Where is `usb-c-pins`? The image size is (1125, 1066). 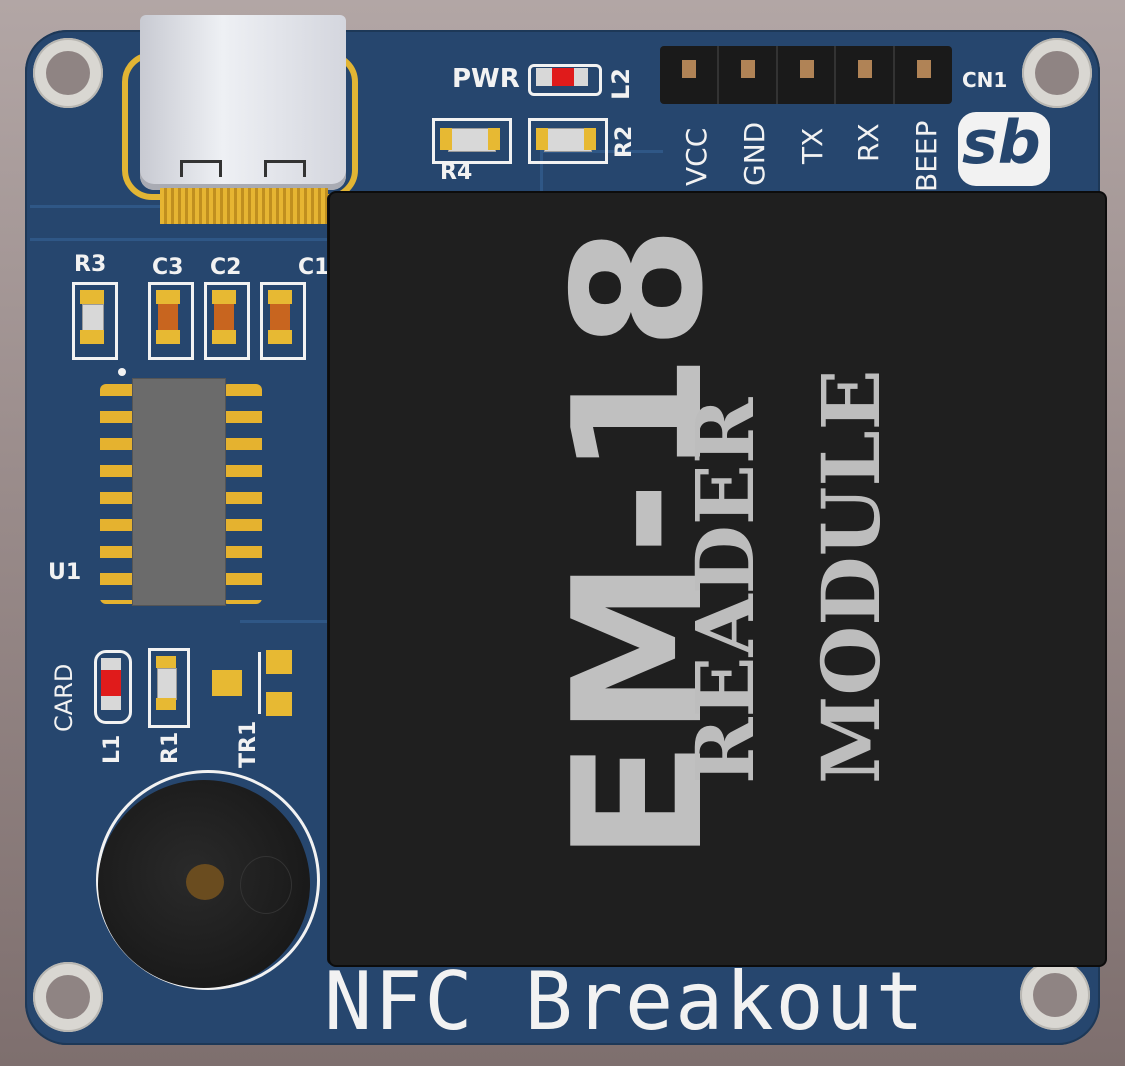
usb-c-pins is located at coordinates (244, 206).